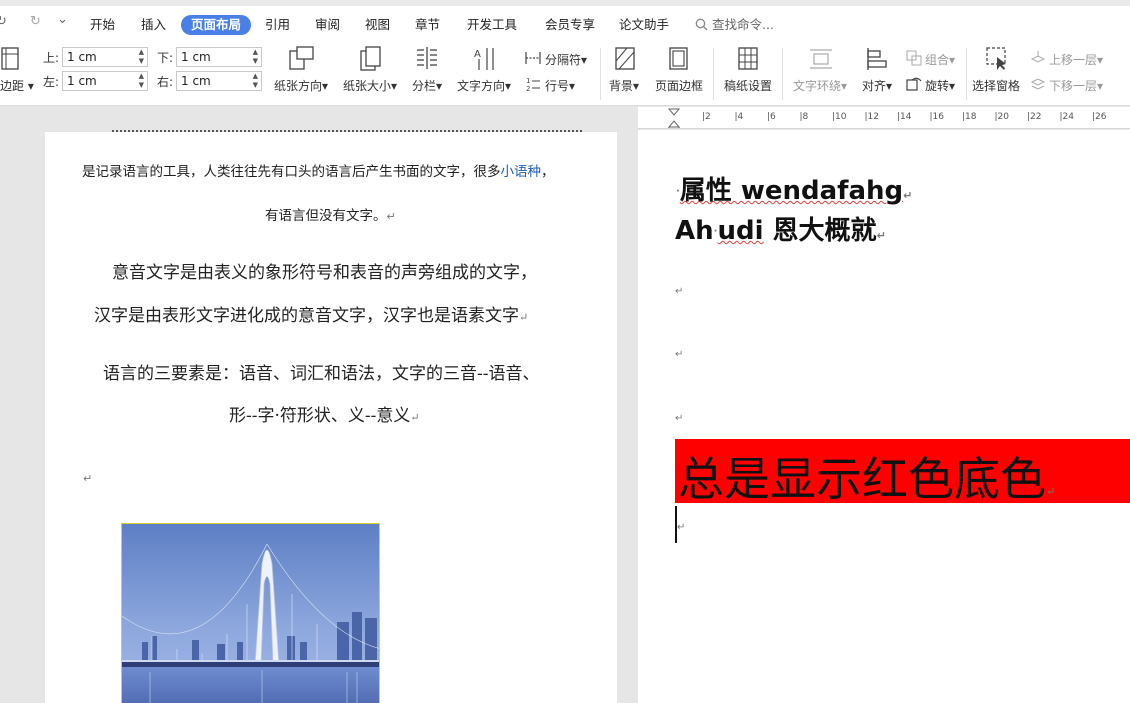  Describe the element at coordinates (839, 117) in the screenshot. I see `ruler-tick-label: |10` at that location.